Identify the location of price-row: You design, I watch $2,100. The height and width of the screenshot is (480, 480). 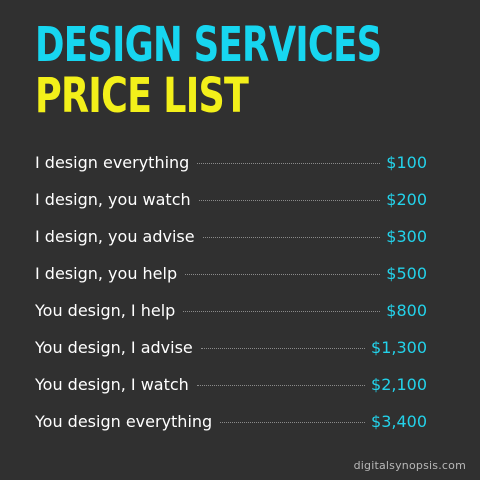
(231, 393).